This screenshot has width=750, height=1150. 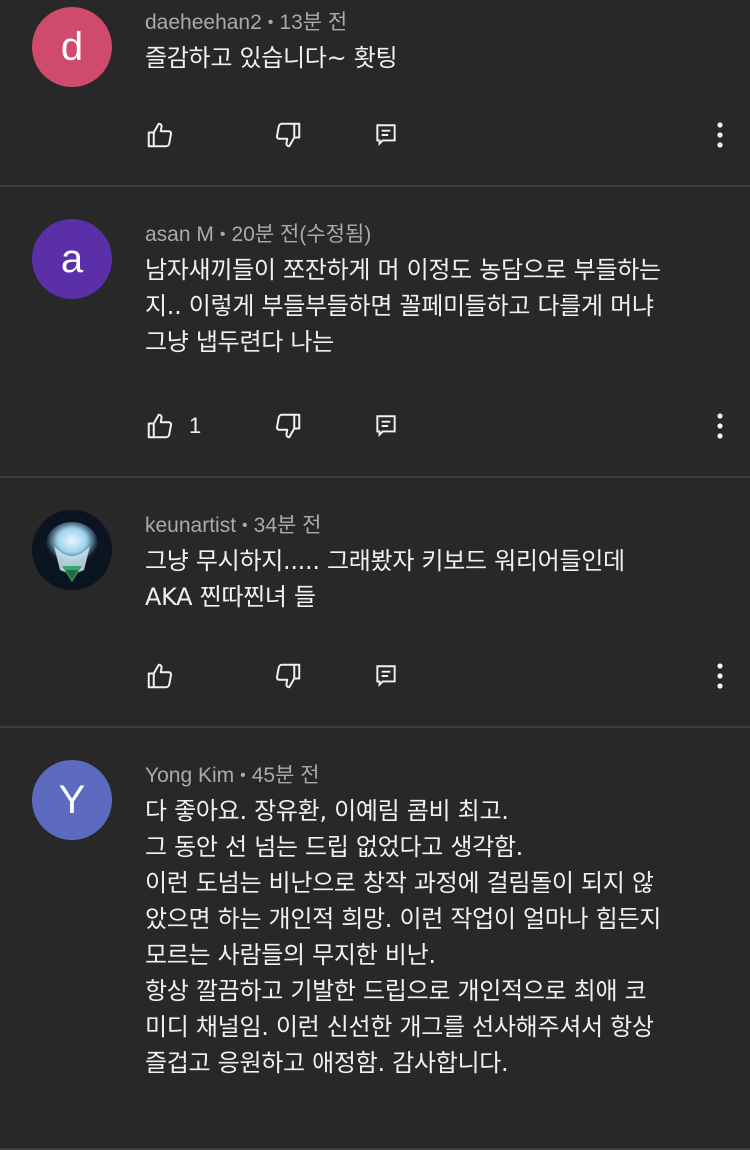 I want to click on avatar: d, so click(x=72, y=47).